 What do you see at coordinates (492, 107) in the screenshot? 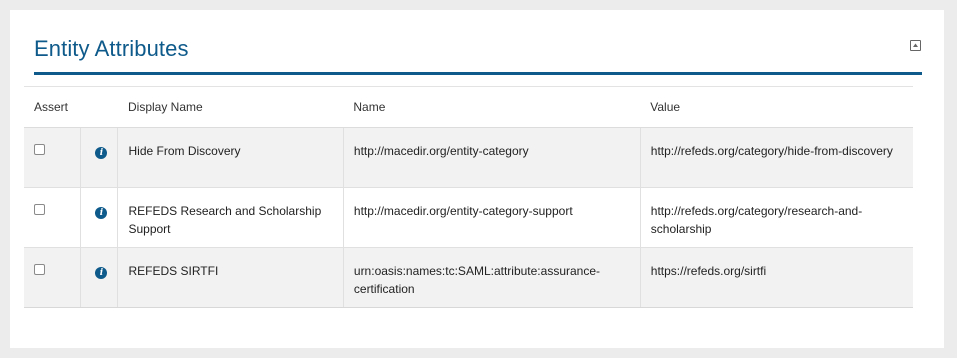
I see `column-header-name: Name` at bounding box center [492, 107].